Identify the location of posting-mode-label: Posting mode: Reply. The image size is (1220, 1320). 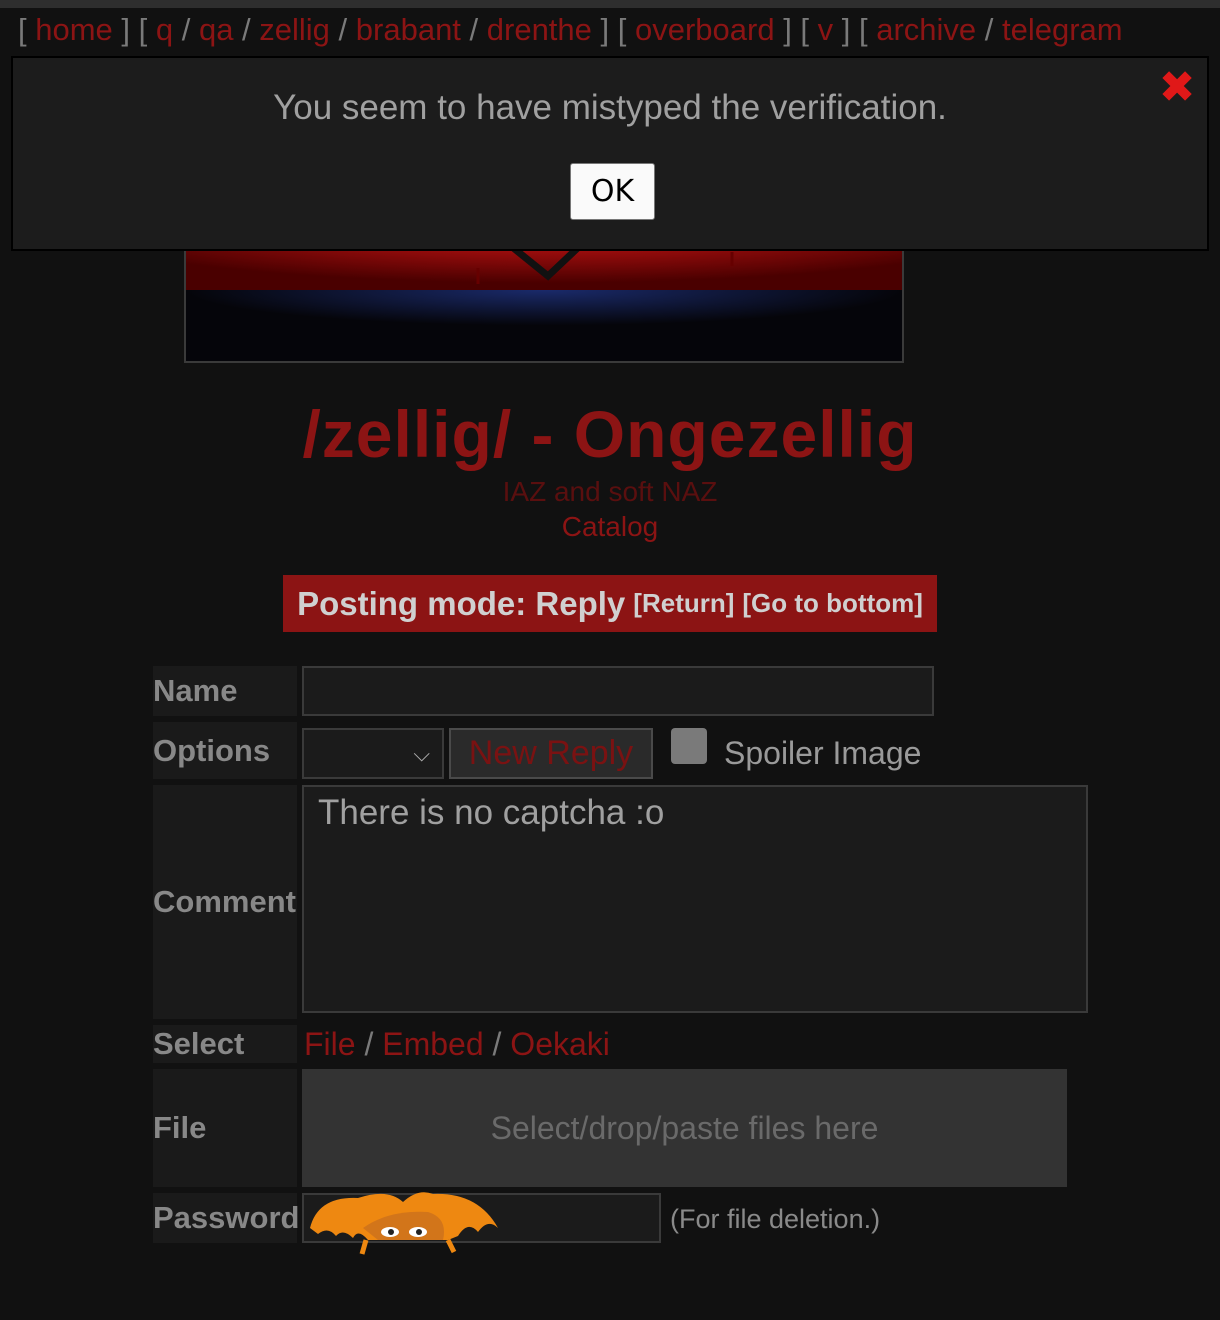
(461, 603).